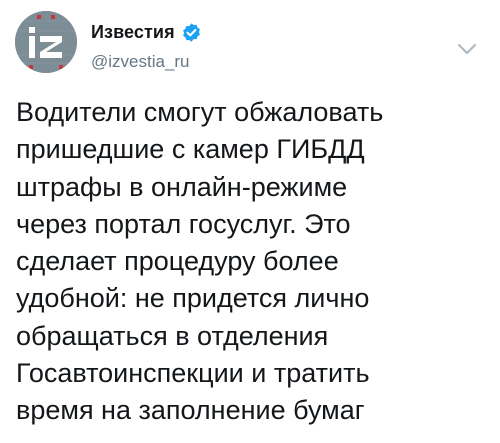 This screenshot has height=443, width=500. I want to click on account-name: Известия, so click(133, 32).